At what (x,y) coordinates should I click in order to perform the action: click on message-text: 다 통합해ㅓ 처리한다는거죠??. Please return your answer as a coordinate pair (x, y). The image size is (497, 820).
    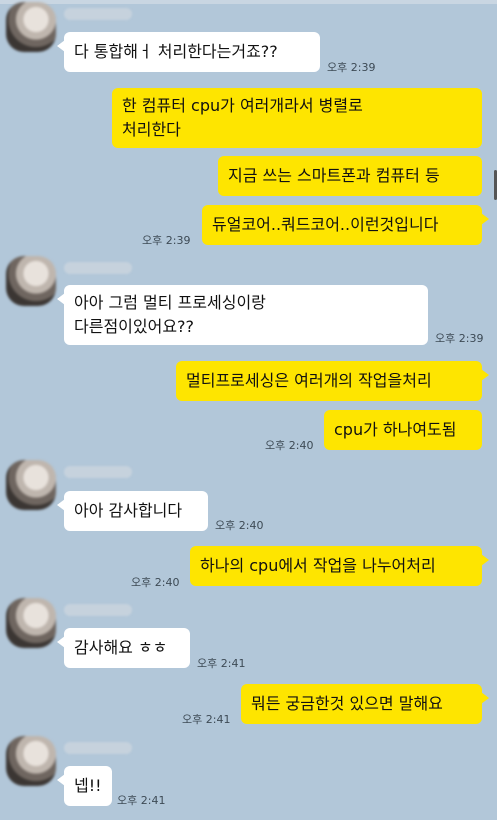
    Looking at the image, I should click on (176, 51).